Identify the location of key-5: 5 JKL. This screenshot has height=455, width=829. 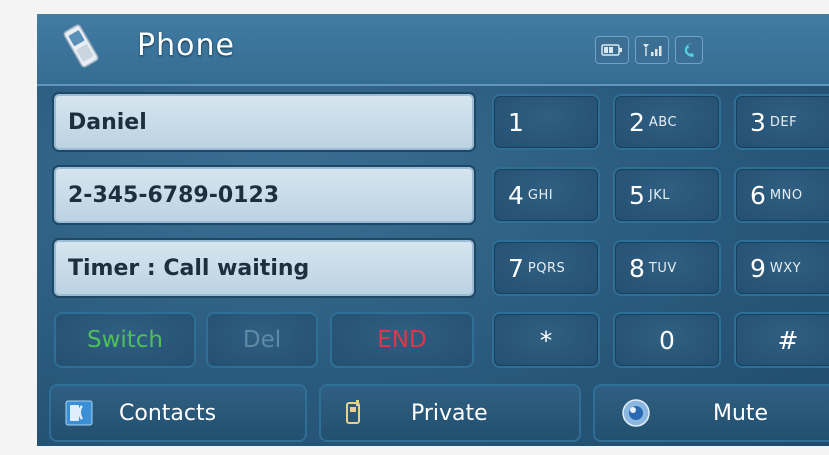
(667, 195).